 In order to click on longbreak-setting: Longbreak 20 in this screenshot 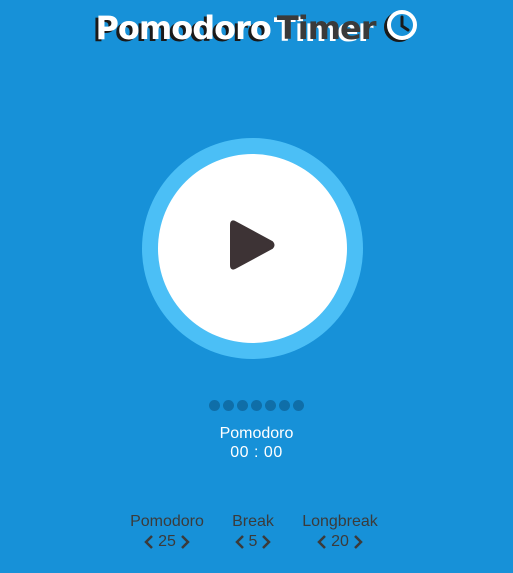, I will do `click(340, 532)`.